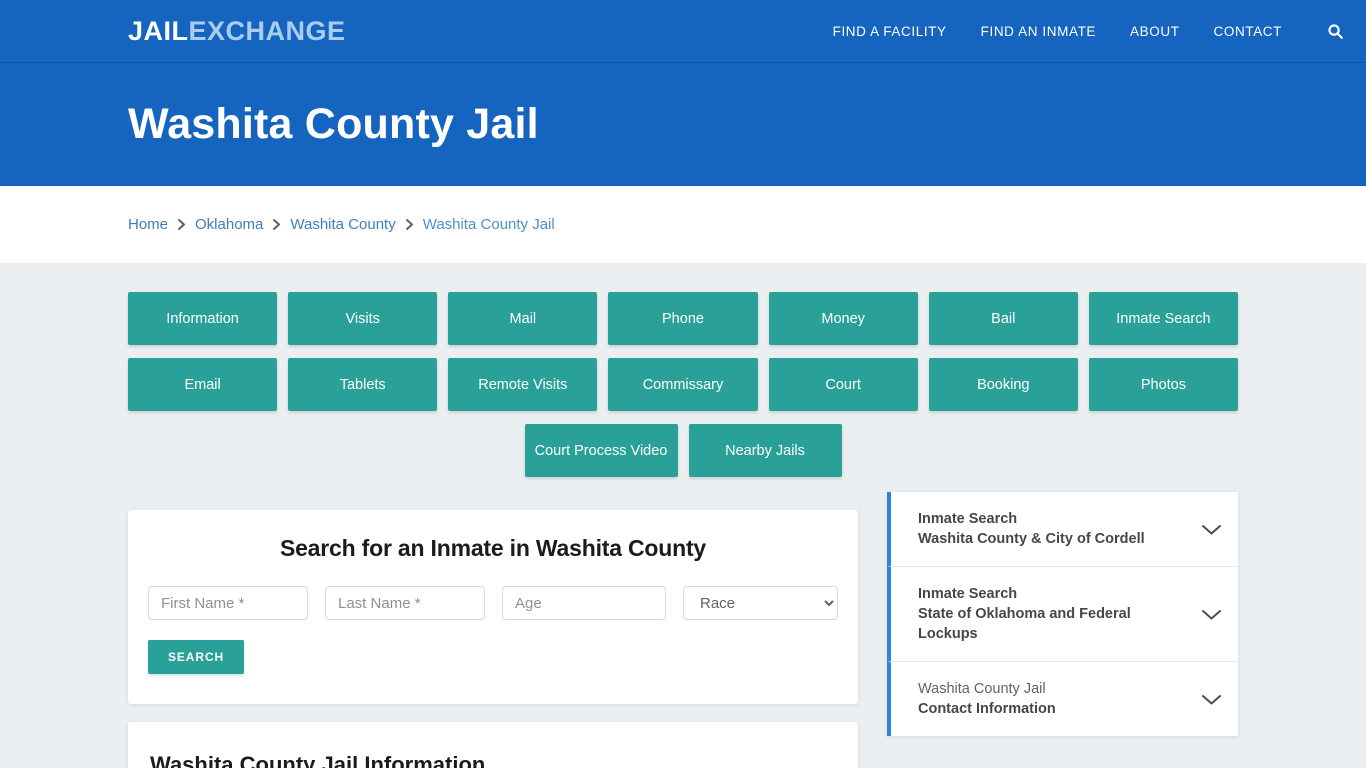  What do you see at coordinates (318, 760) in the screenshot?
I see `jail-information-title: Washita County Jail Information` at bounding box center [318, 760].